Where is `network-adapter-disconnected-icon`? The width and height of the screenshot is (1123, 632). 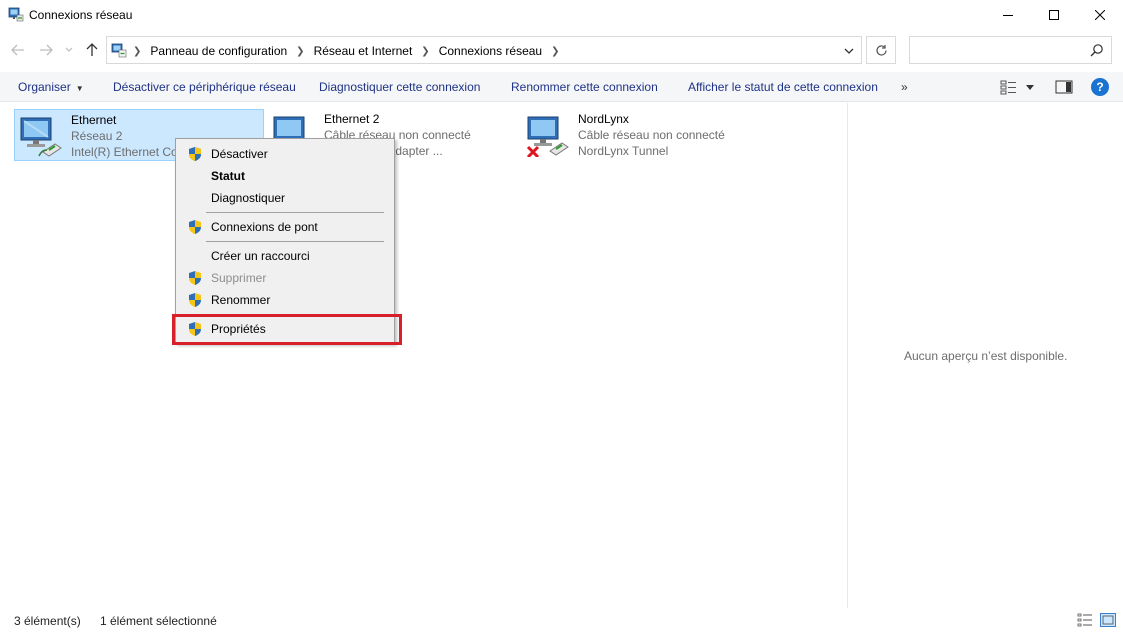
network-adapter-disconnected-icon is located at coordinates (547, 136).